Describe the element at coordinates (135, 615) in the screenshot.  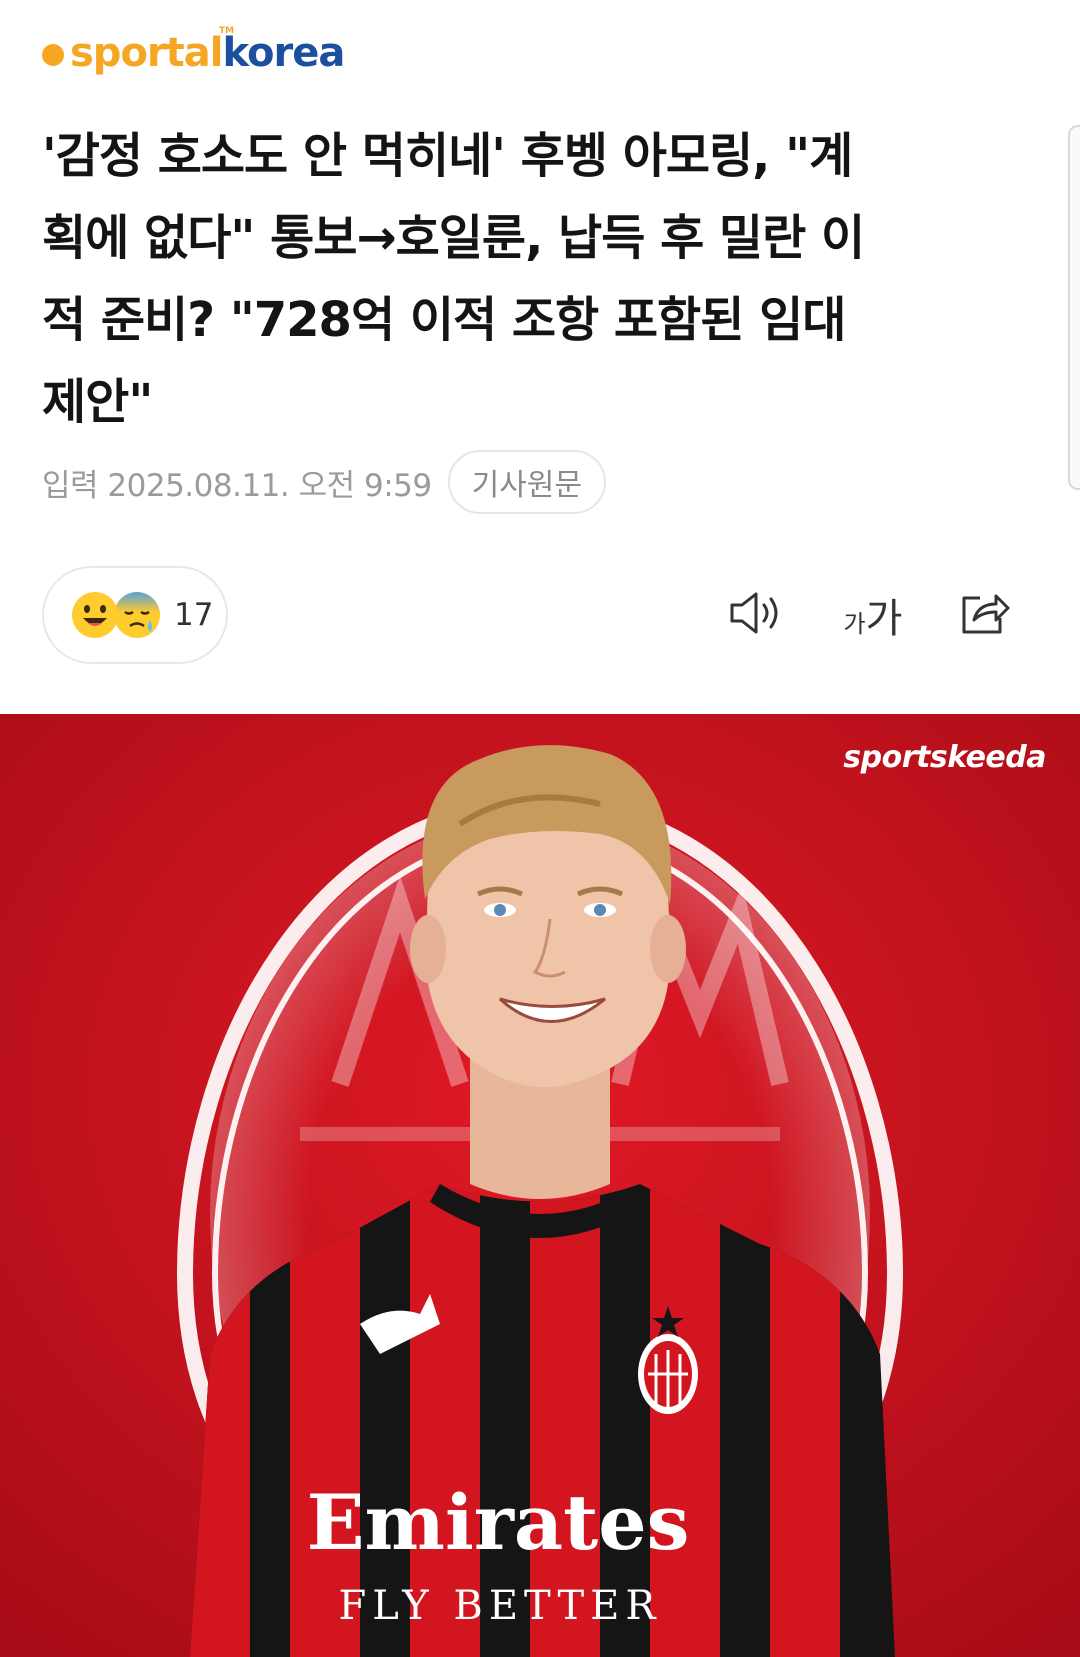
I see `reaction-button: 17` at that location.